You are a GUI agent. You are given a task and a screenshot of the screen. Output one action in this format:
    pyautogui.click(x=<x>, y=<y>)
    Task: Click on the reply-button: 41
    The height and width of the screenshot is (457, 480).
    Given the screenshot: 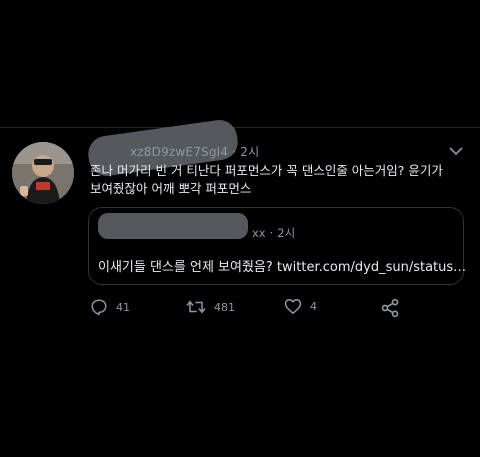 What is the action you would take?
    pyautogui.click(x=110, y=307)
    